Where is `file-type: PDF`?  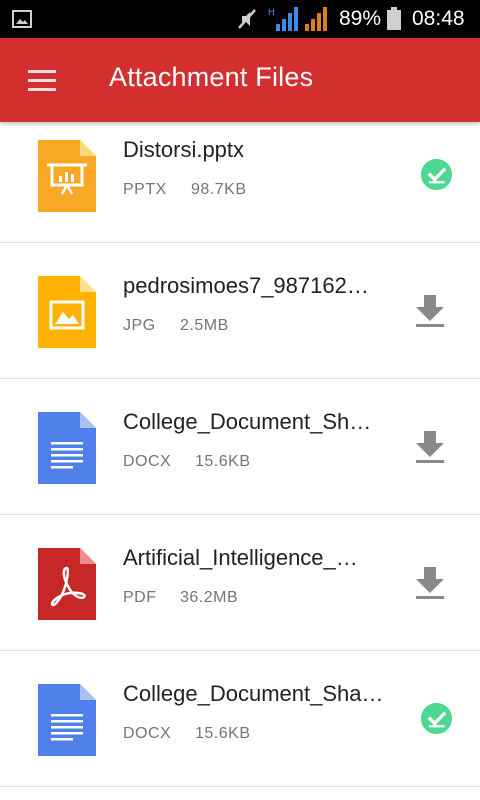
file-type: PDF is located at coordinates (140, 597).